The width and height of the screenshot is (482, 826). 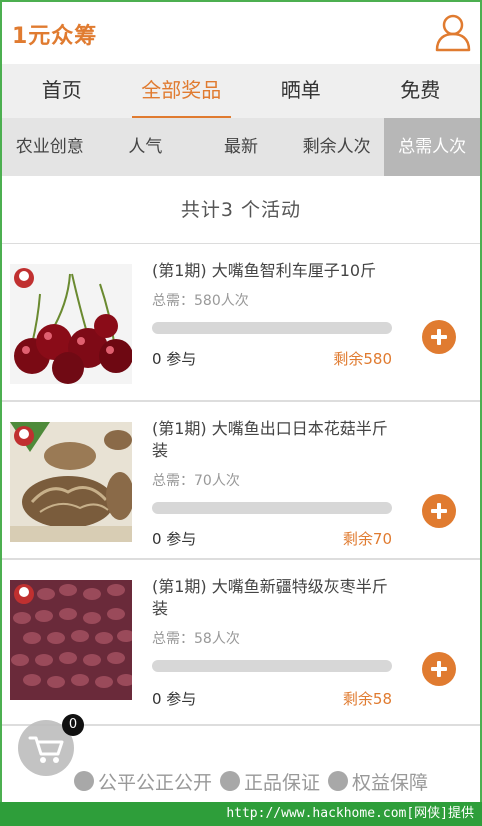 What do you see at coordinates (241, 210) in the screenshot?
I see `activity-count: 共计3 个活动` at bounding box center [241, 210].